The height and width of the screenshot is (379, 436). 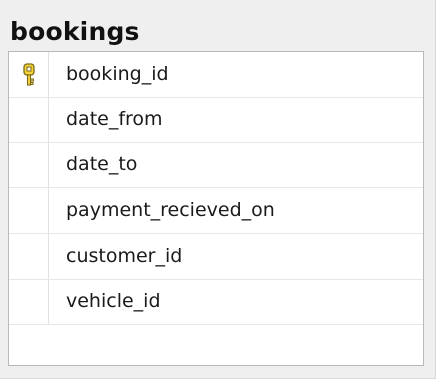 What do you see at coordinates (170, 210) in the screenshot?
I see `column-name: payment_recieved_on` at bounding box center [170, 210].